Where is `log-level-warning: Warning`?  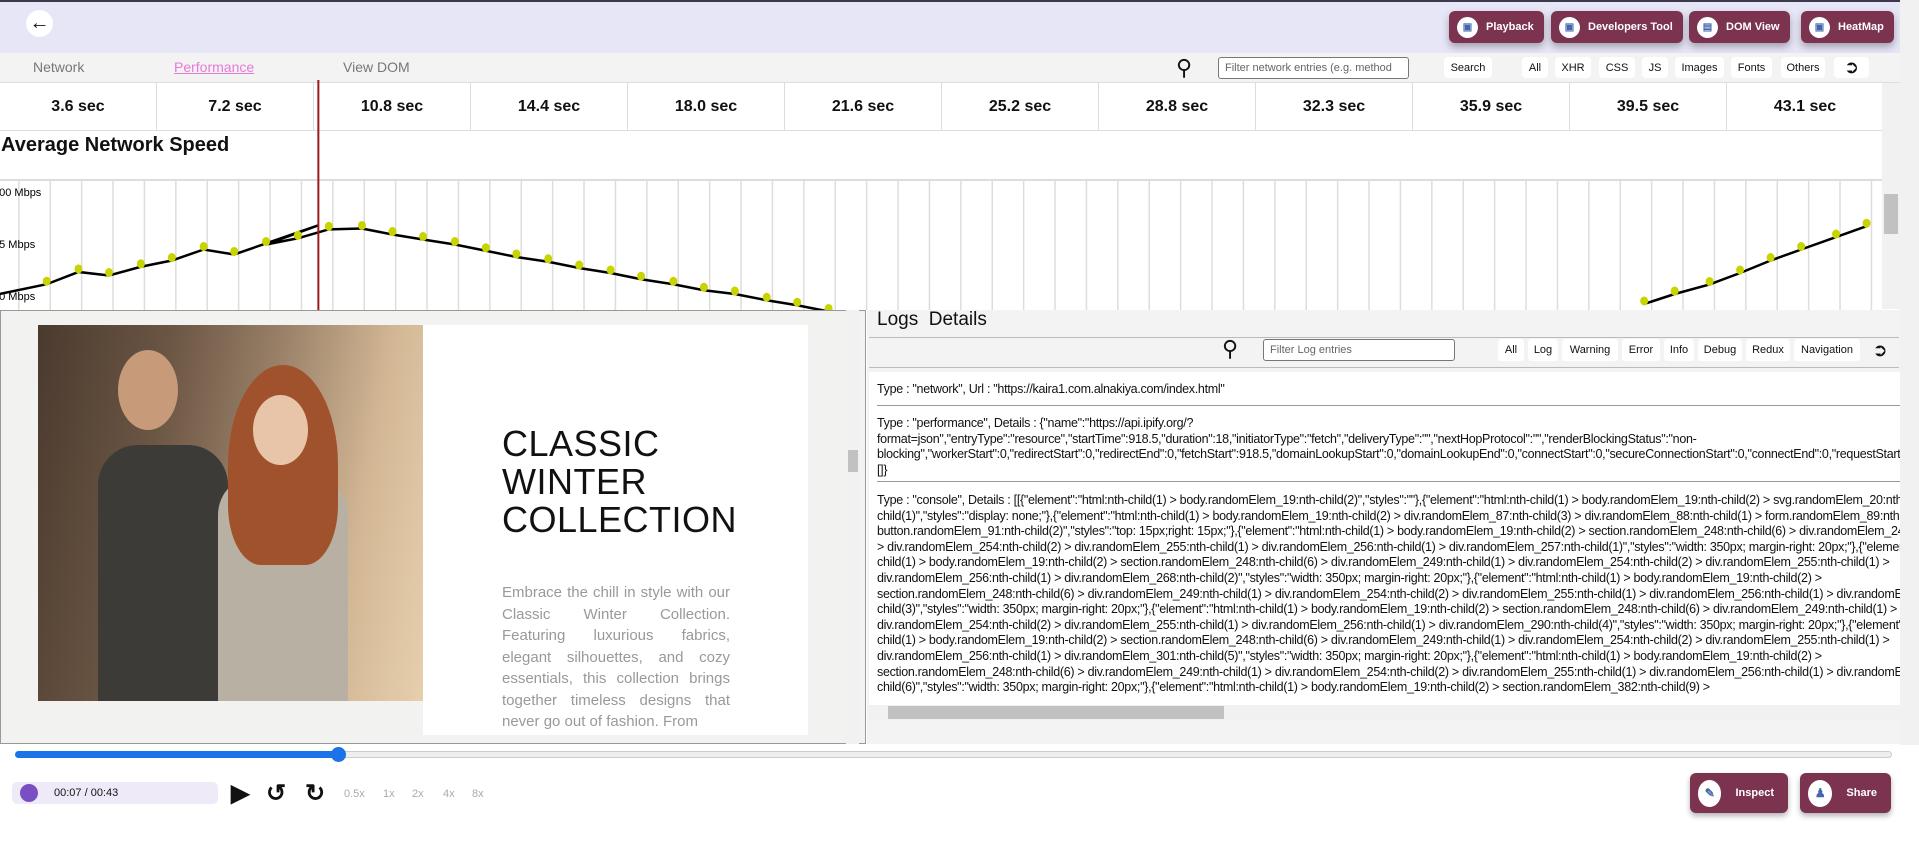 log-level-warning: Warning is located at coordinates (1590, 350).